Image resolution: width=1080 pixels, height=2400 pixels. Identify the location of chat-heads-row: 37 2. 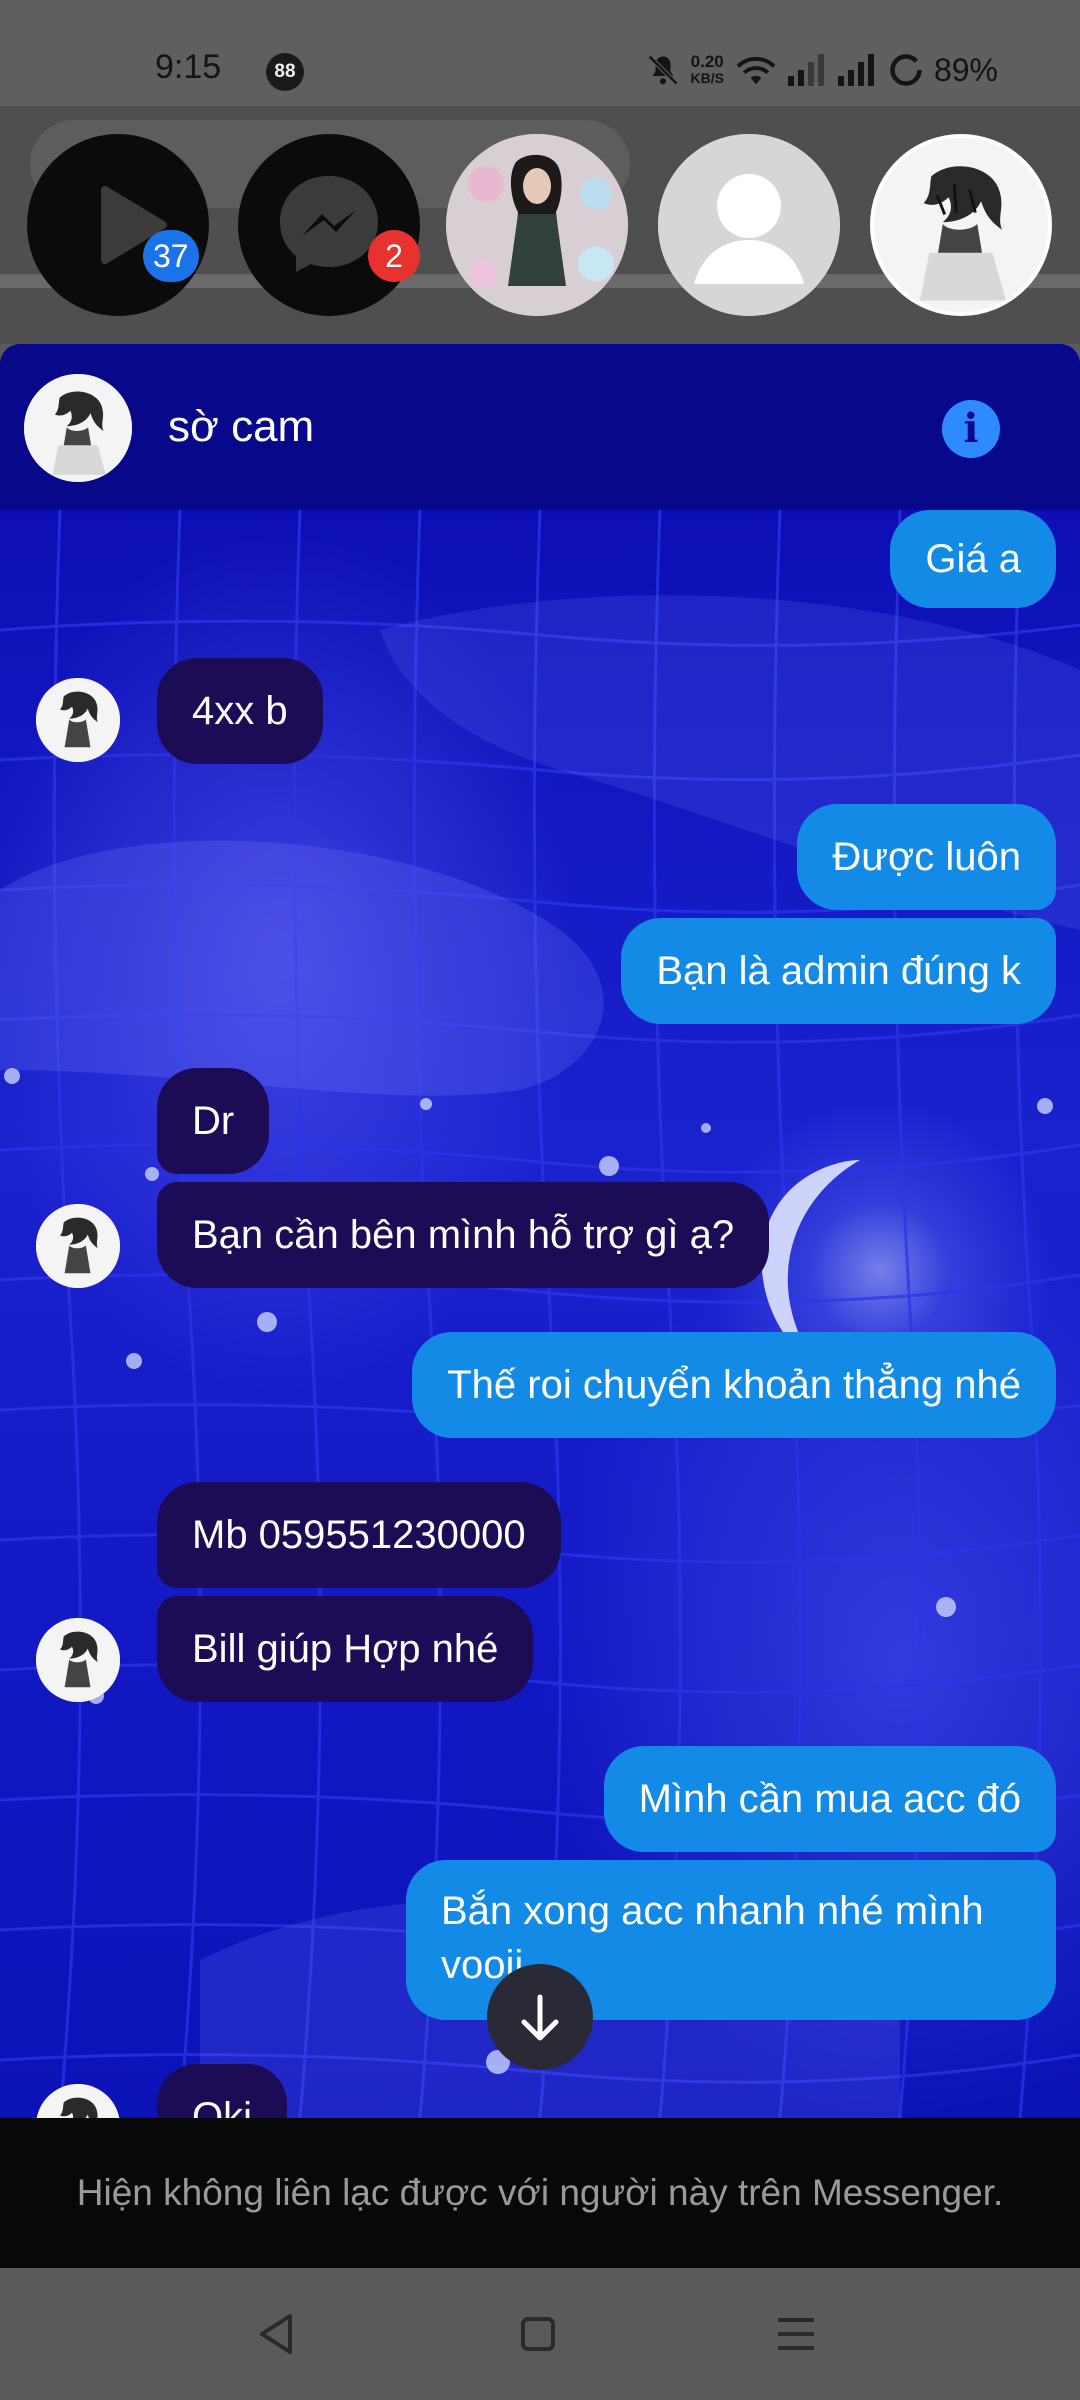
(540, 278).